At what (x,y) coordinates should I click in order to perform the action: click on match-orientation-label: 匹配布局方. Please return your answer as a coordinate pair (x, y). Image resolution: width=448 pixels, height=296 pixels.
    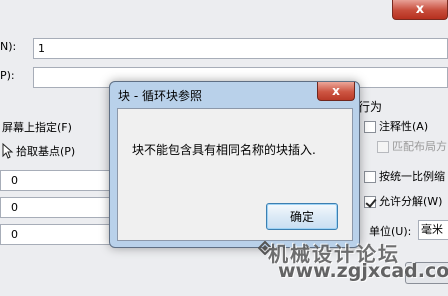
    Looking at the image, I should click on (419, 146).